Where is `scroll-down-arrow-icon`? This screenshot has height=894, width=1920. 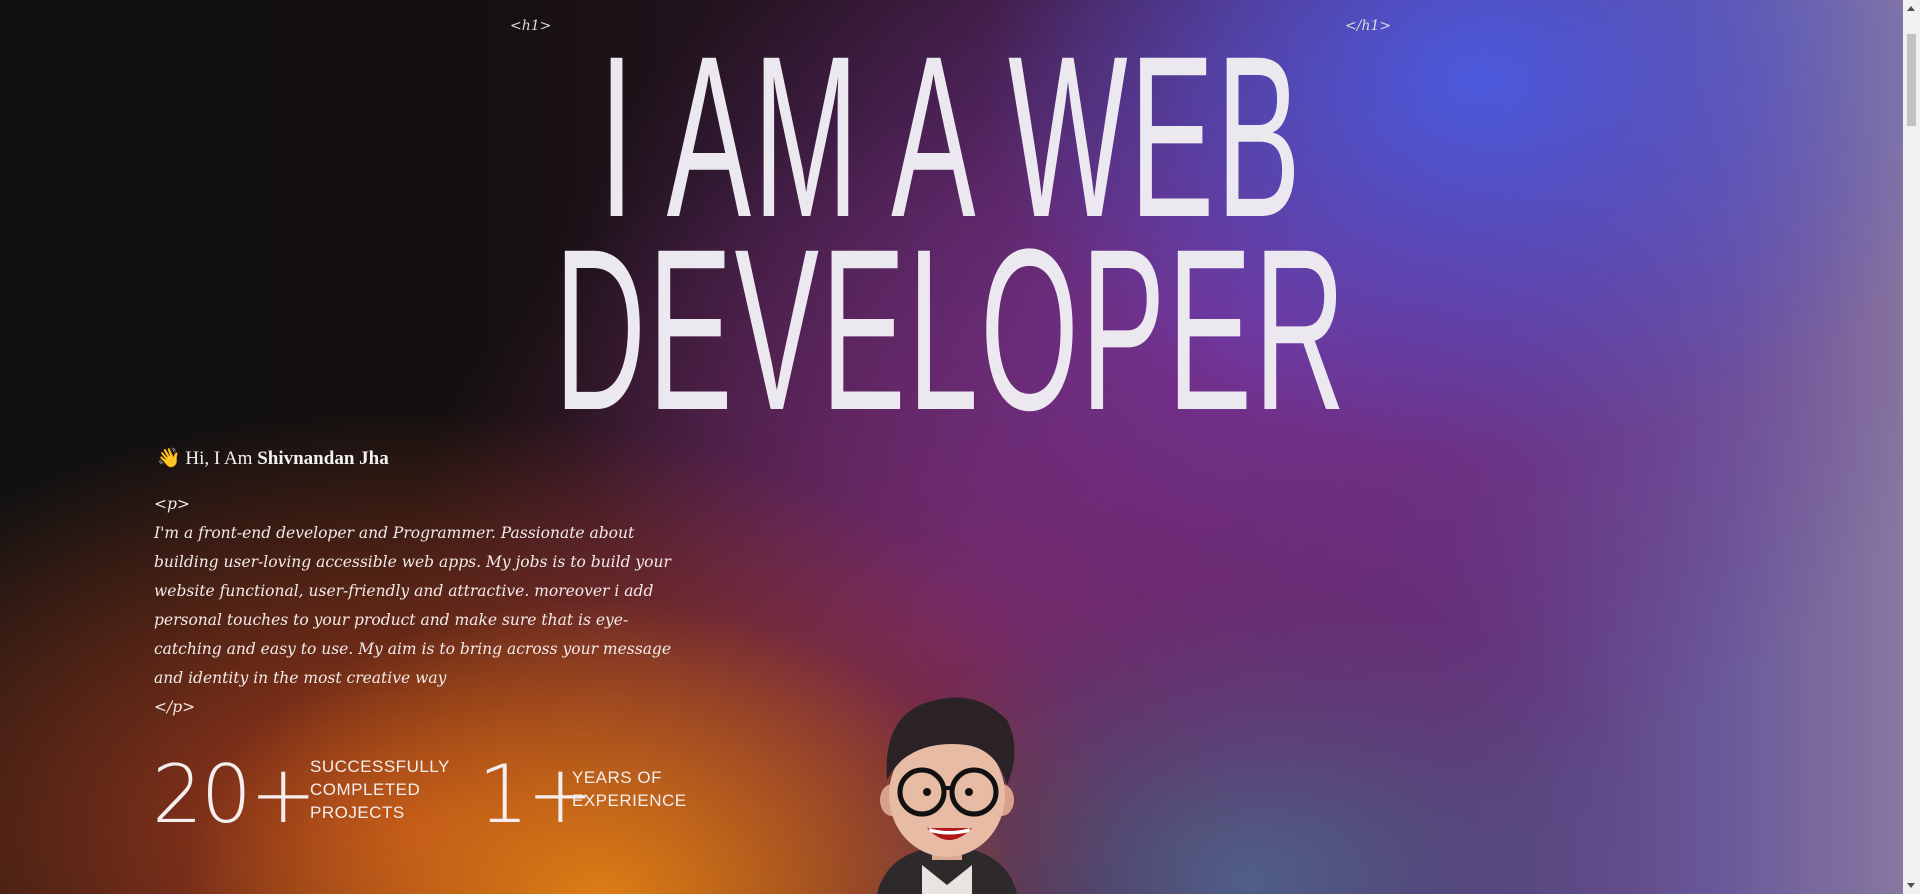 scroll-down-arrow-icon is located at coordinates (1911, 885).